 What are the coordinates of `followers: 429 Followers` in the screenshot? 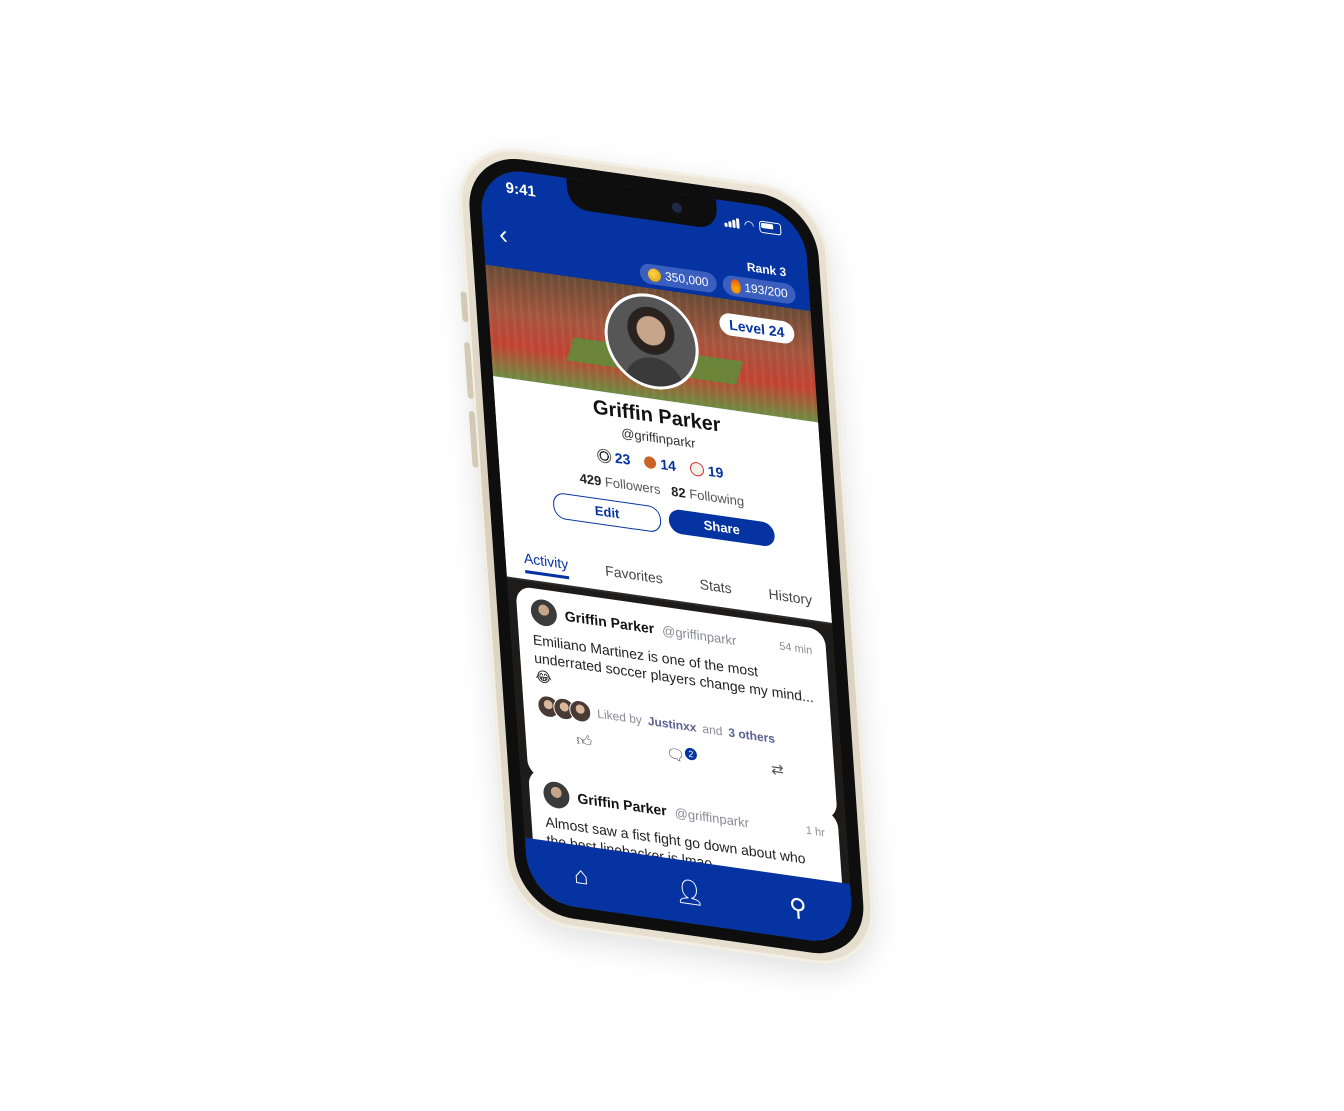 It's located at (620, 483).